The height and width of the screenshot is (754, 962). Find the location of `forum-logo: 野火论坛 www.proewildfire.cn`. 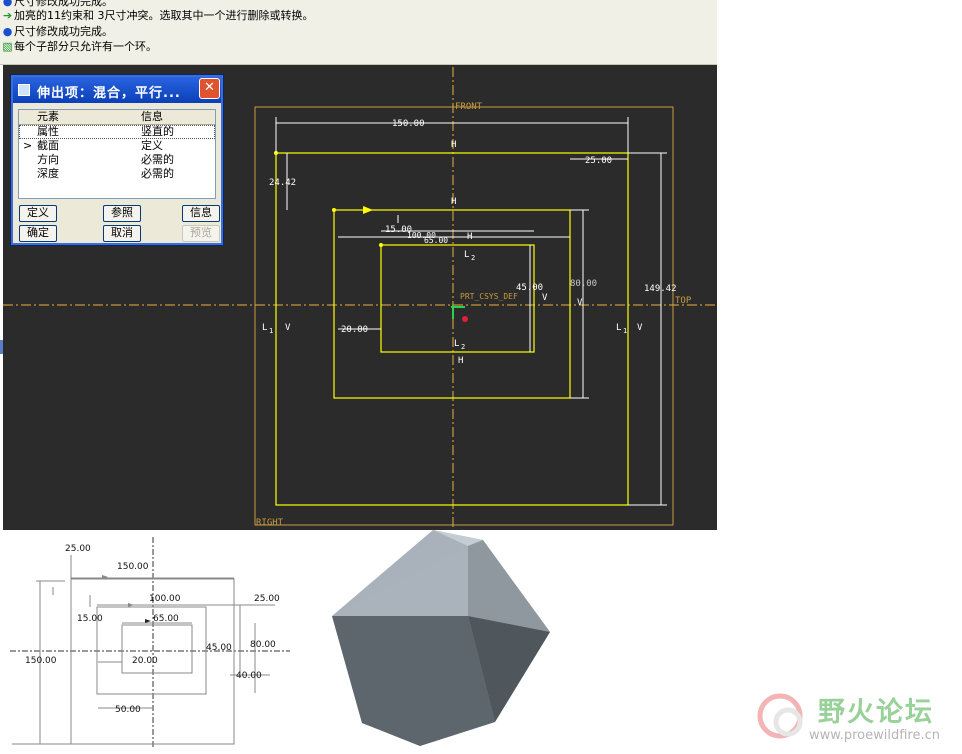

forum-logo: 野火论坛 www.proewildfire.cn is located at coordinates (852, 719).